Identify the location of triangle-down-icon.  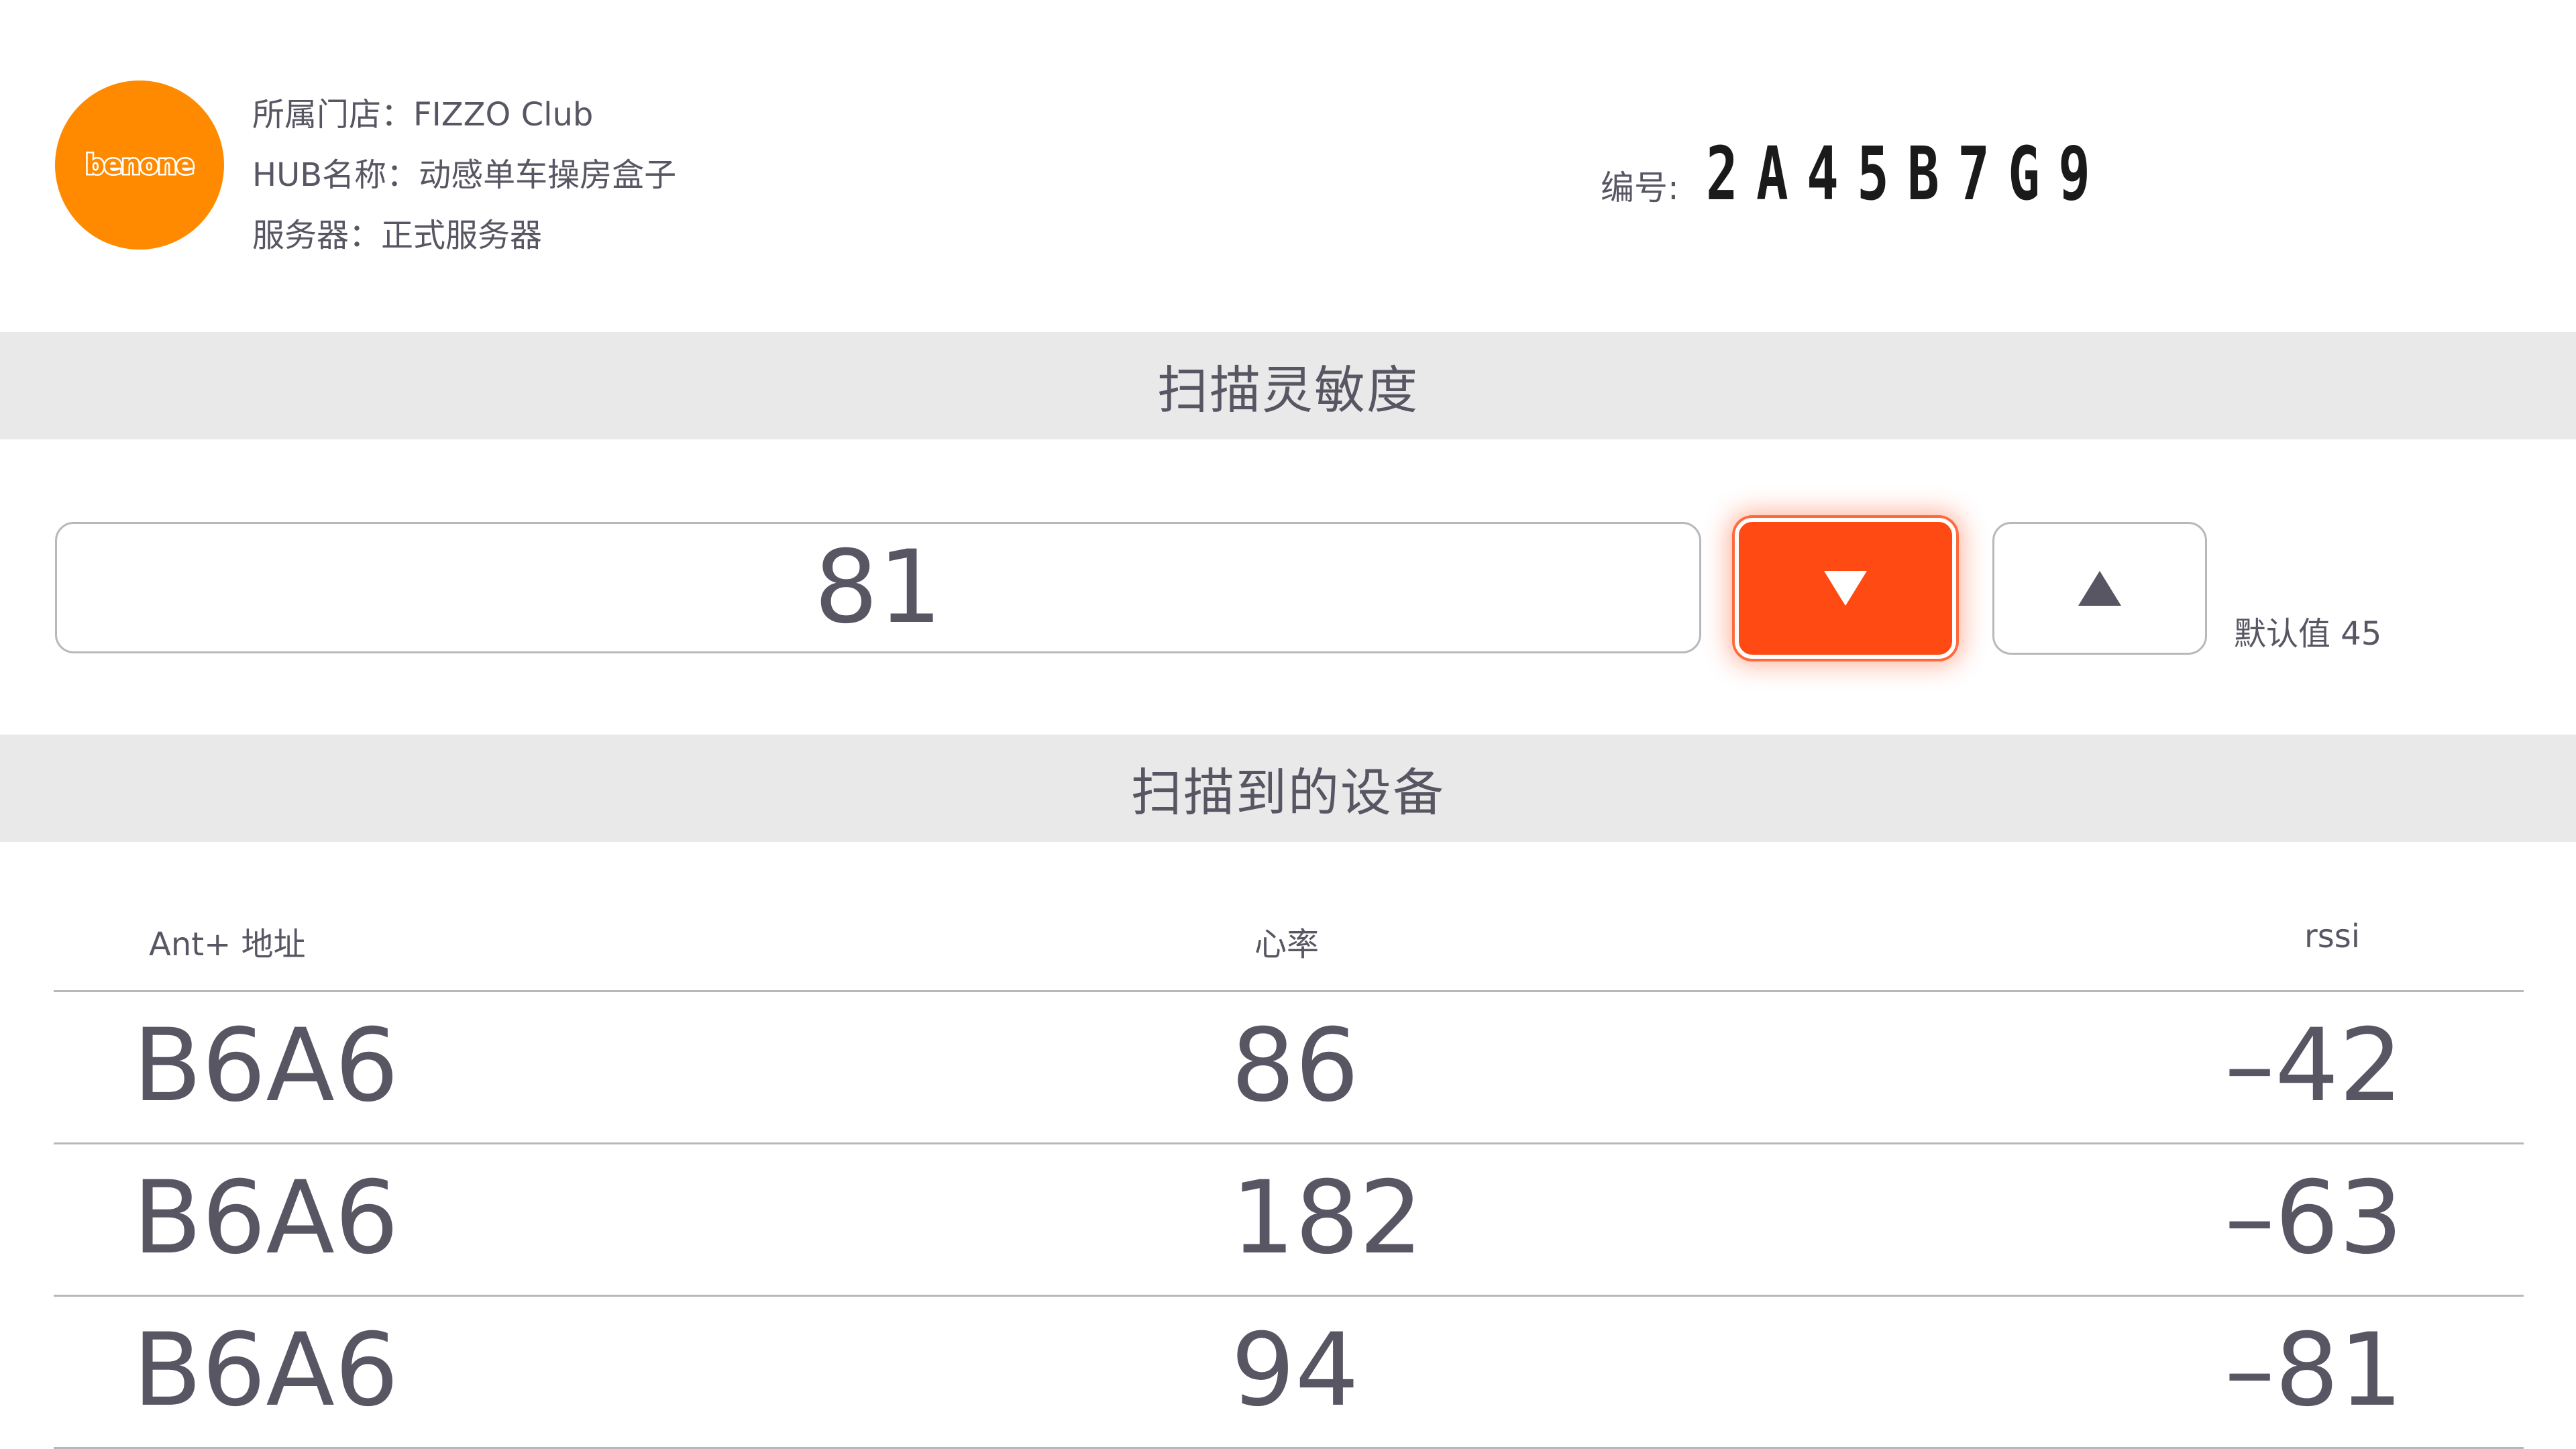
(1845, 588).